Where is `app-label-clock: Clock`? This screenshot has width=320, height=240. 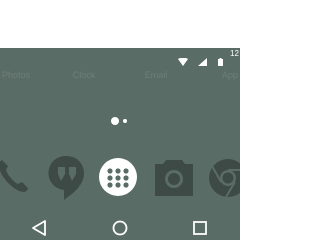
app-label-clock: Clock is located at coordinates (84, 75).